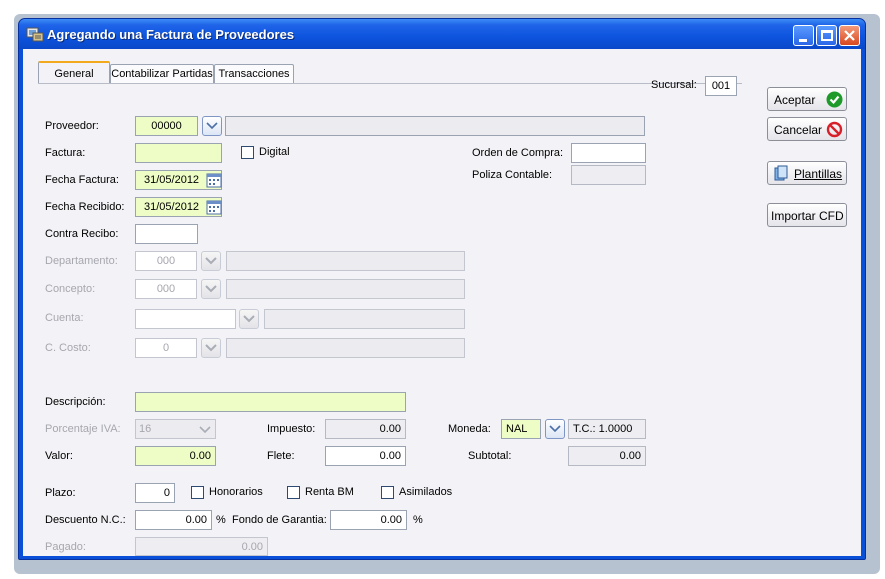 This screenshot has width=885, height=579. I want to click on renta-bm-checkbox, so click(293, 492).